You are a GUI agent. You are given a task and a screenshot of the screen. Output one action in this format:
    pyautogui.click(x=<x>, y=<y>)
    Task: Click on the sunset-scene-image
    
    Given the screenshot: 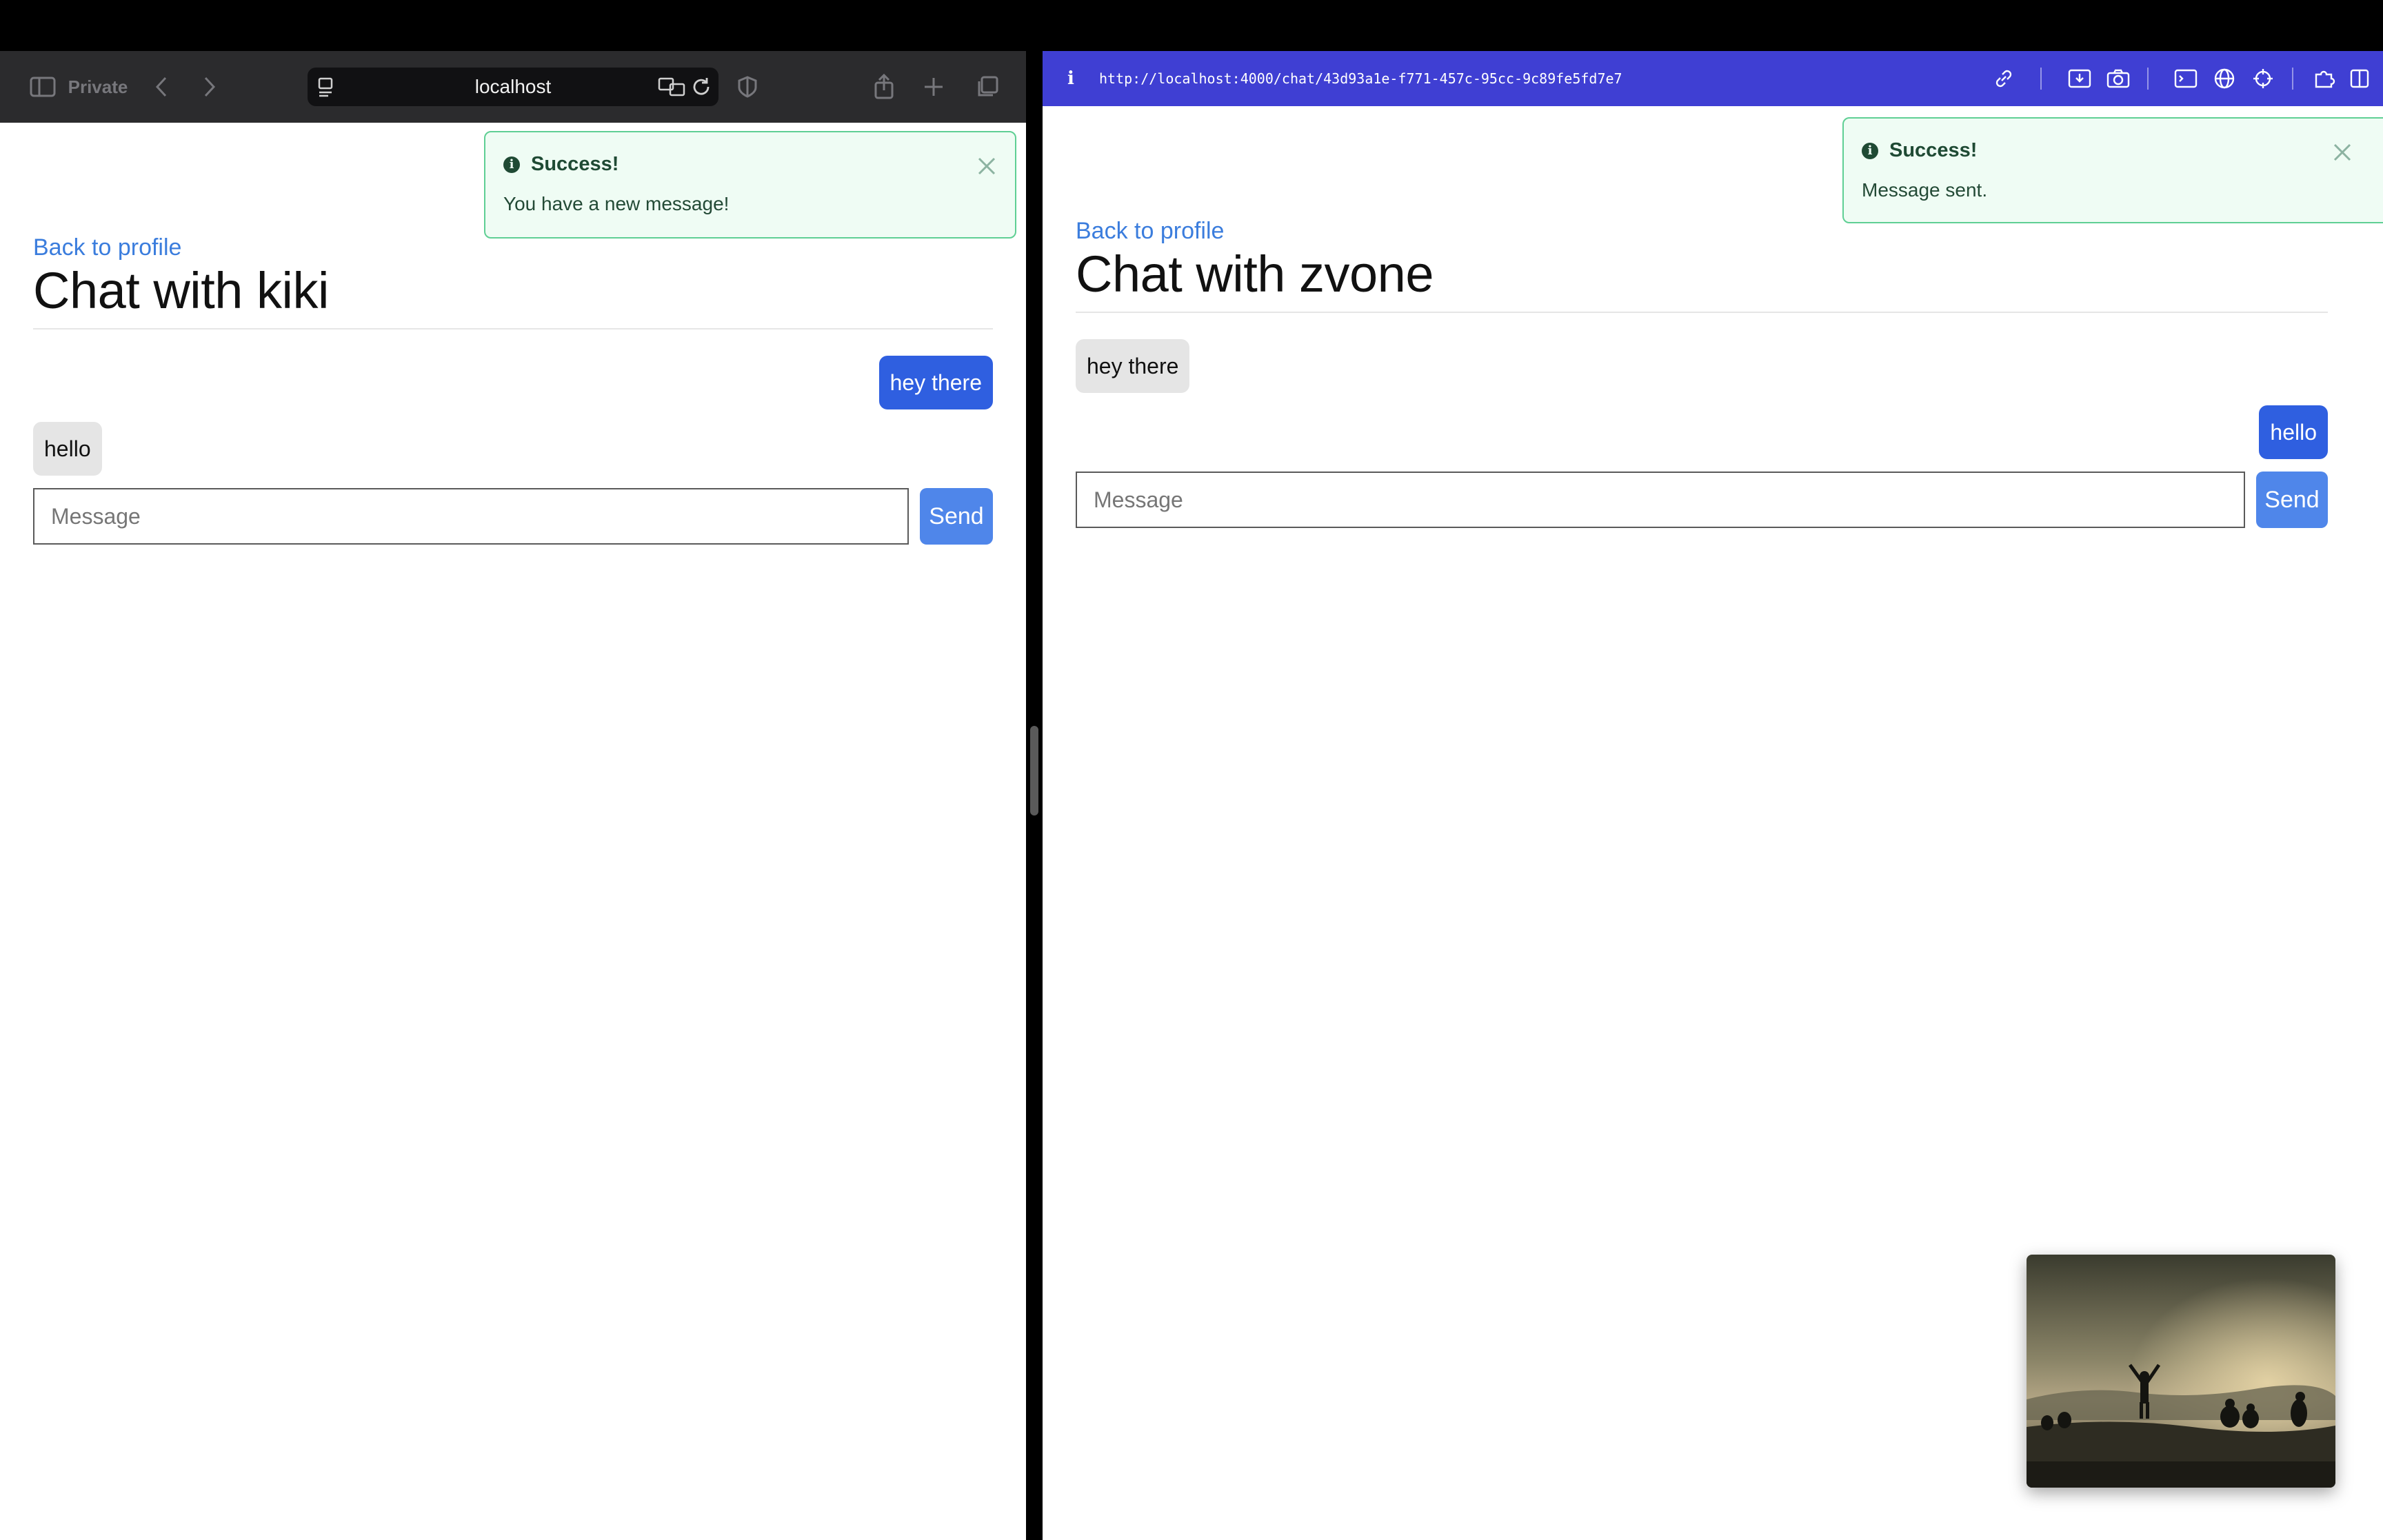 What is the action you would take?
    pyautogui.click(x=2181, y=1372)
    